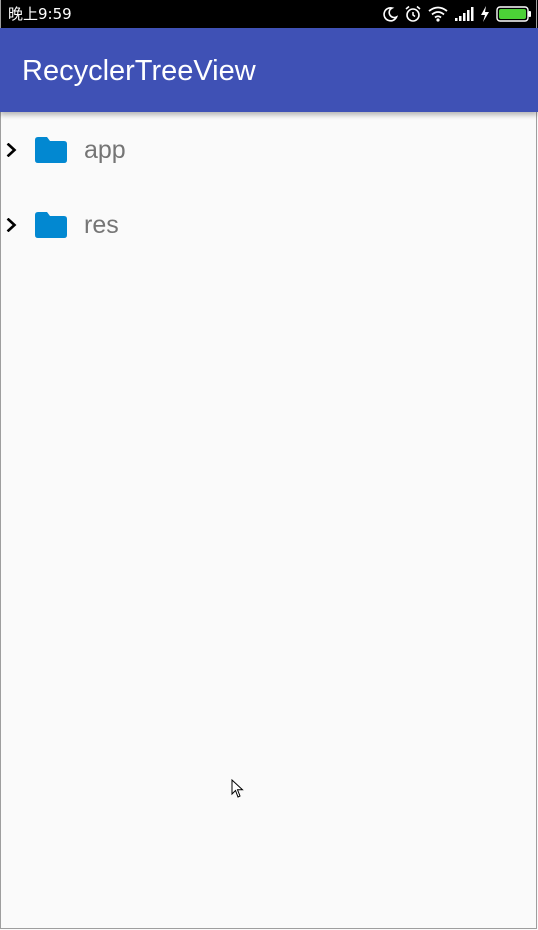 This screenshot has width=538, height=930. I want to click on alarm-icon, so click(413, 14).